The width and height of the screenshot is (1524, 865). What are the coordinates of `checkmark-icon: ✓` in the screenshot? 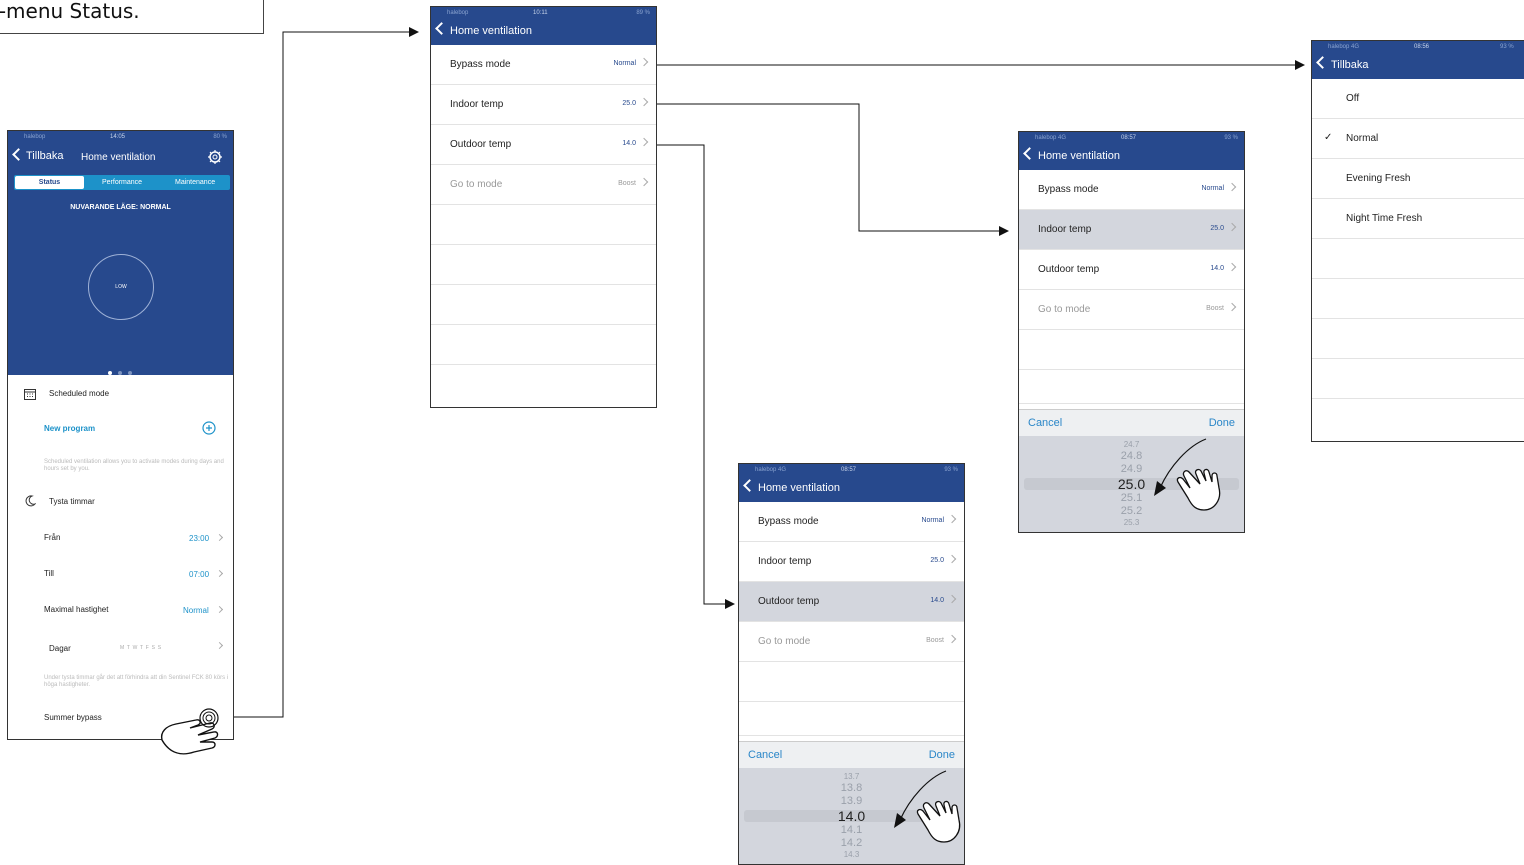 It's located at (1328, 137).